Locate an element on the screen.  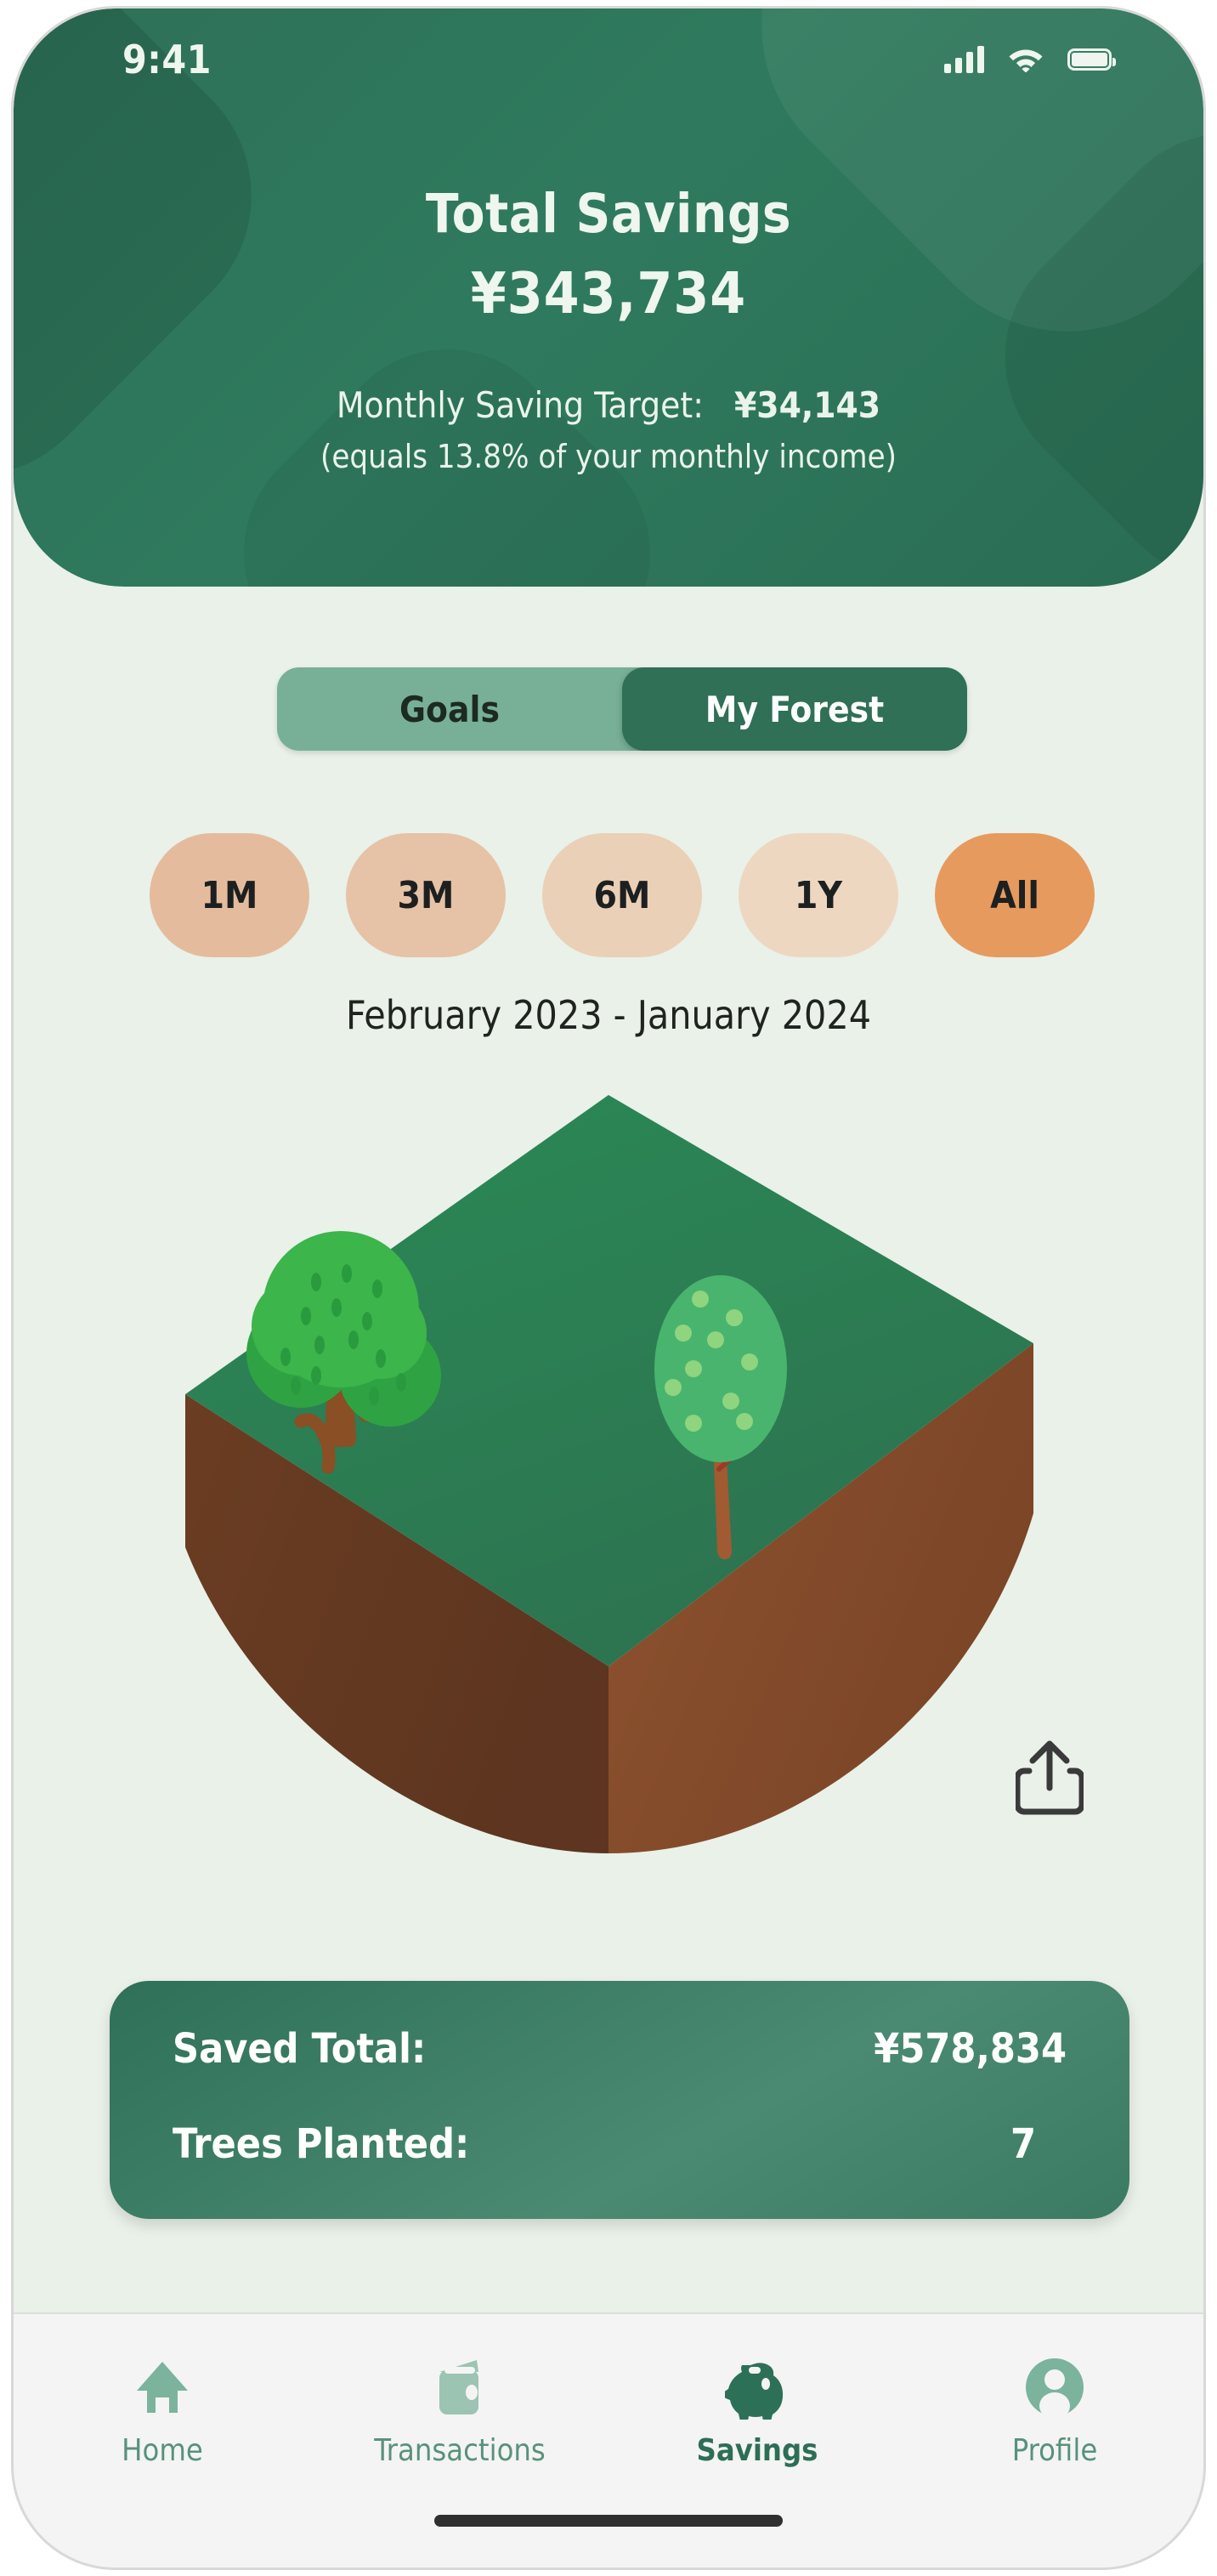
tab-profile: Profile is located at coordinates (1054, 2411).